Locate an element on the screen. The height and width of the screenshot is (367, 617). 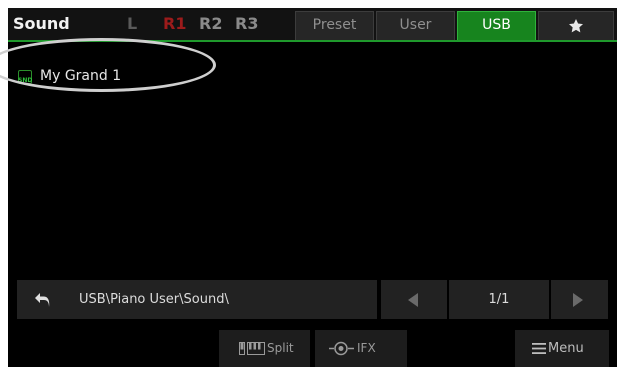
split-label: Split is located at coordinates (280, 348).